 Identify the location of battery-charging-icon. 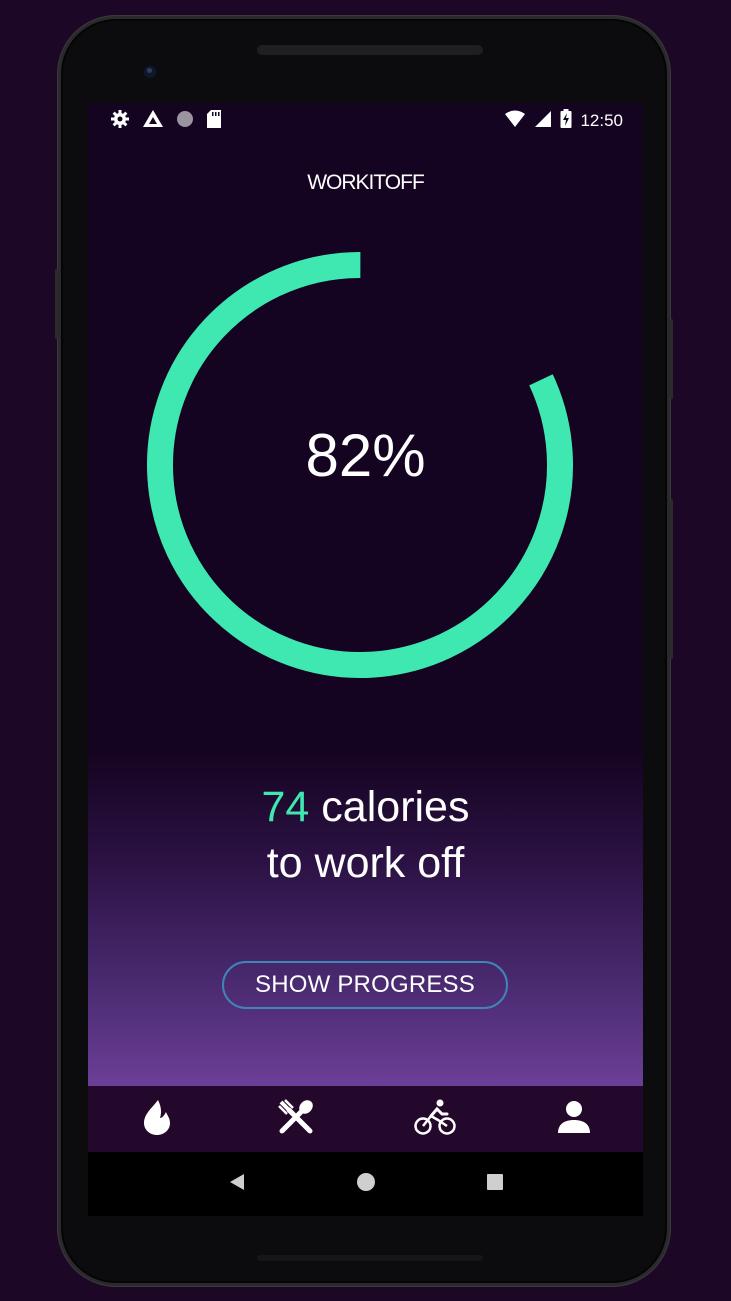
(566, 121).